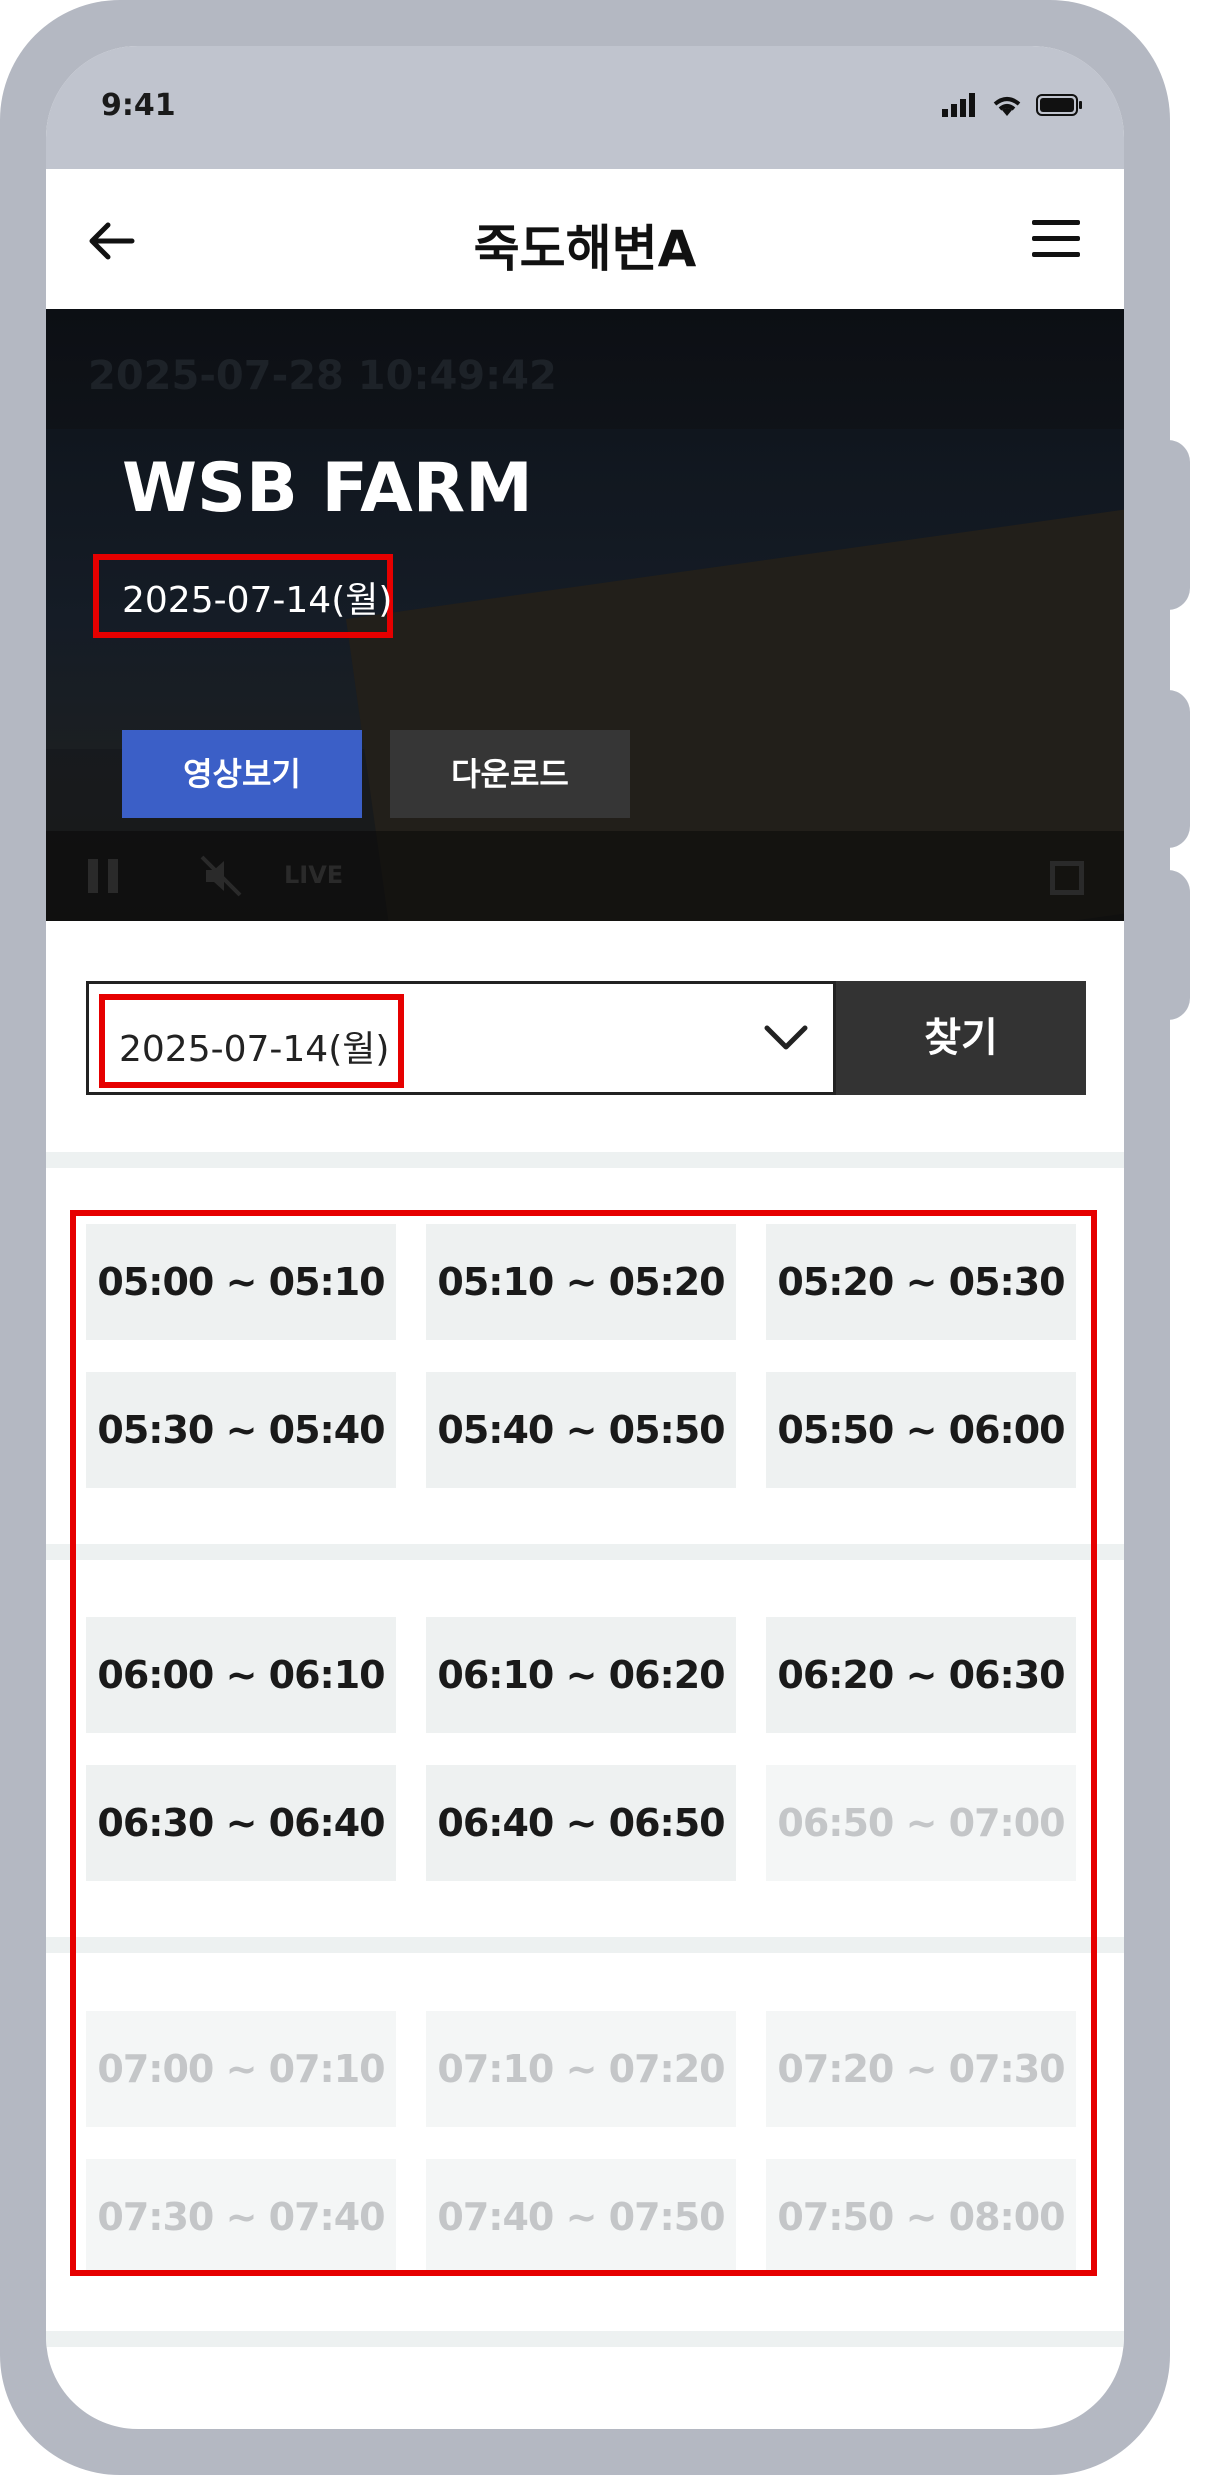 The image size is (1218, 2475). What do you see at coordinates (138, 105) in the screenshot?
I see `status-time: 9:41` at bounding box center [138, 105].